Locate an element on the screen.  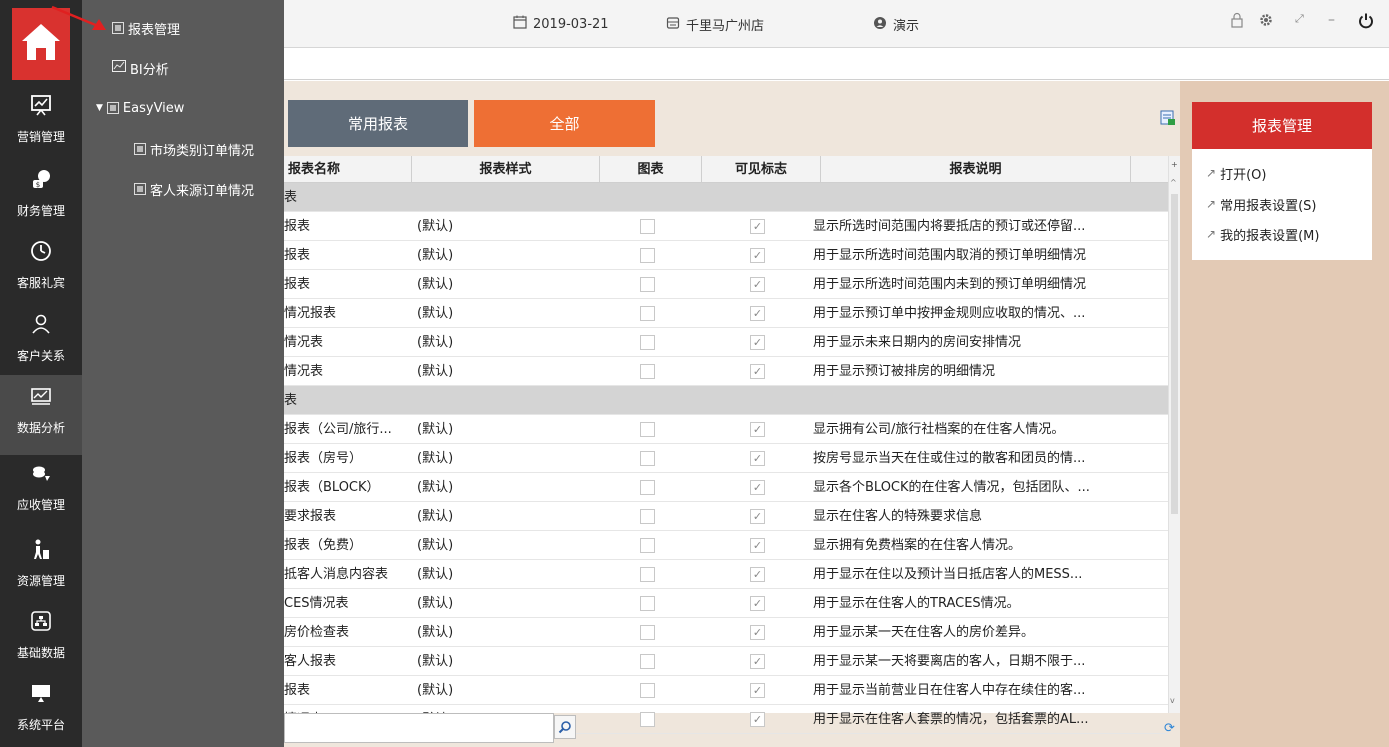
group-label: 表 is located at coordinates (291, 400).